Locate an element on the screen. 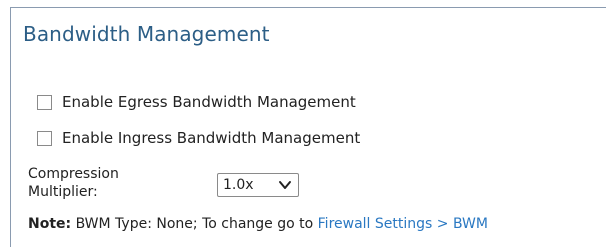  compression-multiplier-label: Compression Multiplier: is located at coordinates (103, 183).